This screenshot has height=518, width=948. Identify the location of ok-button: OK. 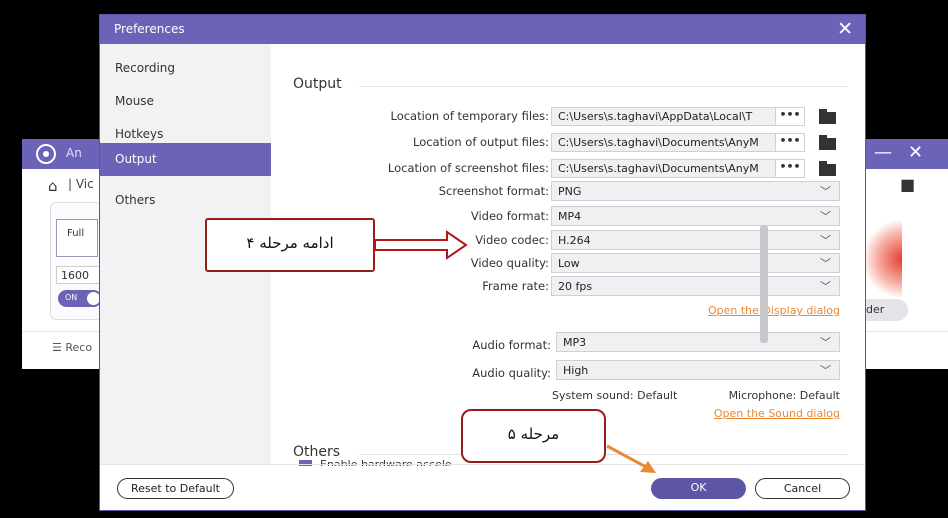
(698, 488).